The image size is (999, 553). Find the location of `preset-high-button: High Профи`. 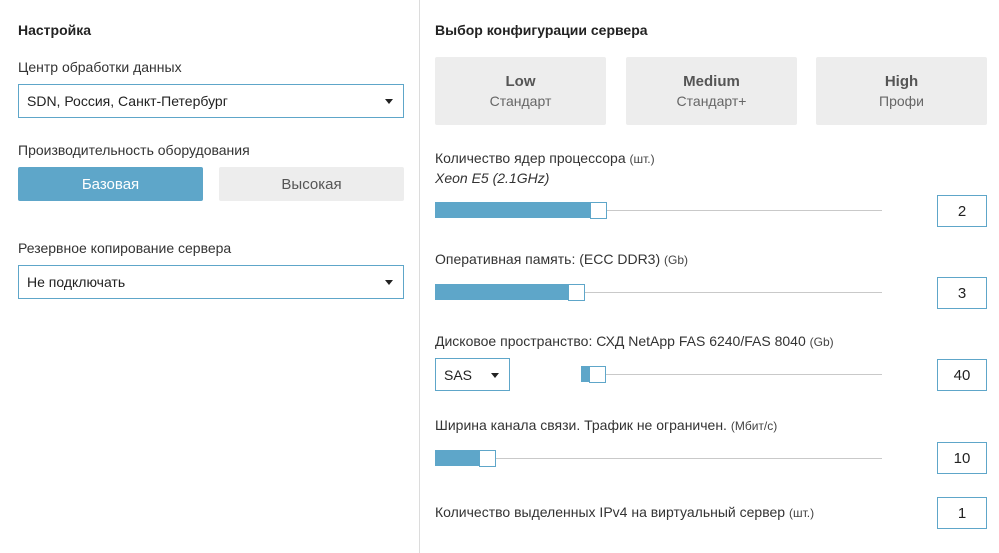

preset-high-button: High Профи is located at coordinates (901, 91).